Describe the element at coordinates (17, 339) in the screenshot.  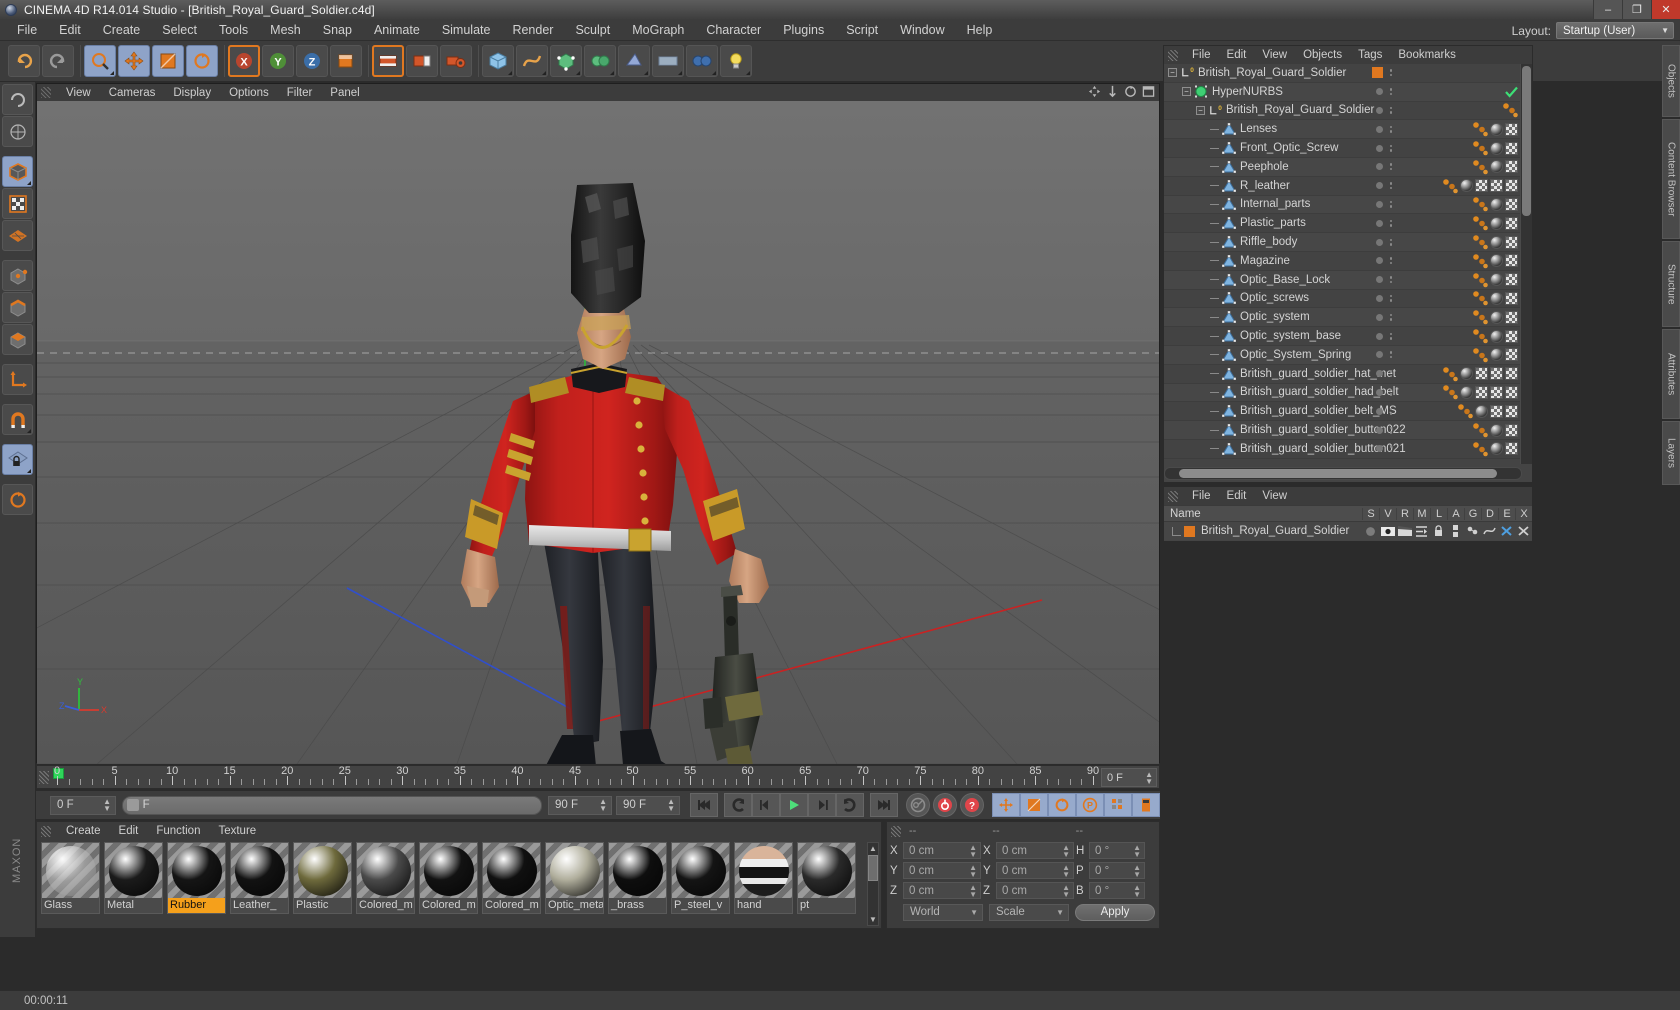
I see `polygons-mode-button` at that location.